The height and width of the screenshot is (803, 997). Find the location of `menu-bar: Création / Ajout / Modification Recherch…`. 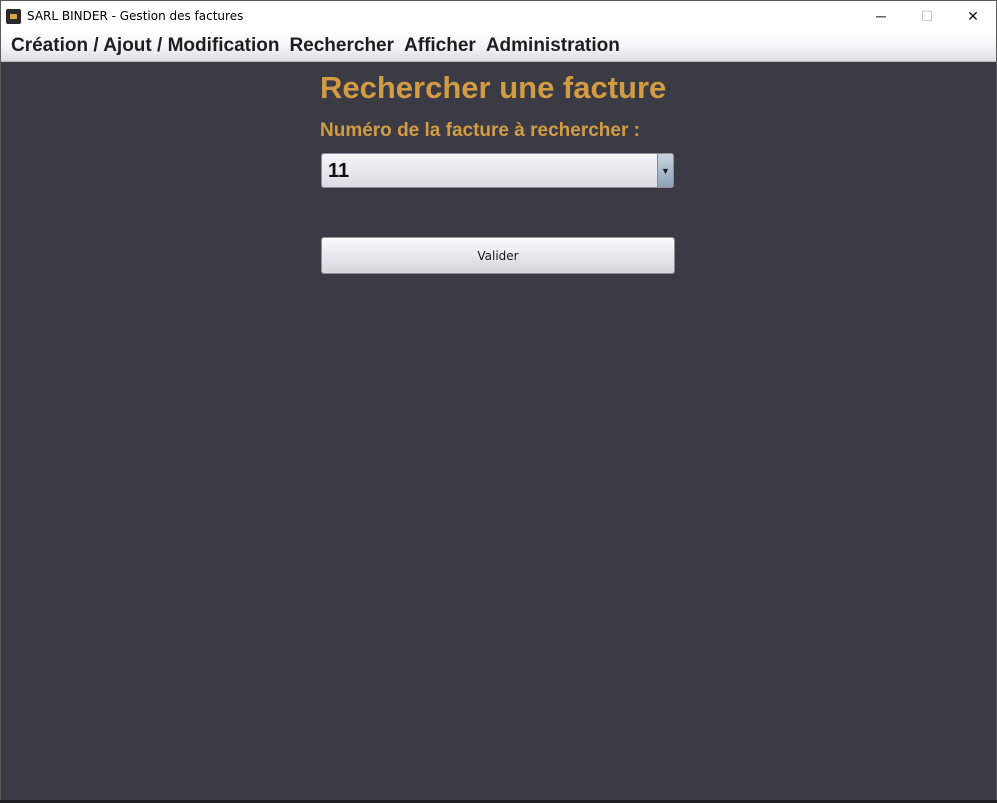

menu-bar: Création / Ajout / Modification Recherch… is located at coordinates (498, 46).